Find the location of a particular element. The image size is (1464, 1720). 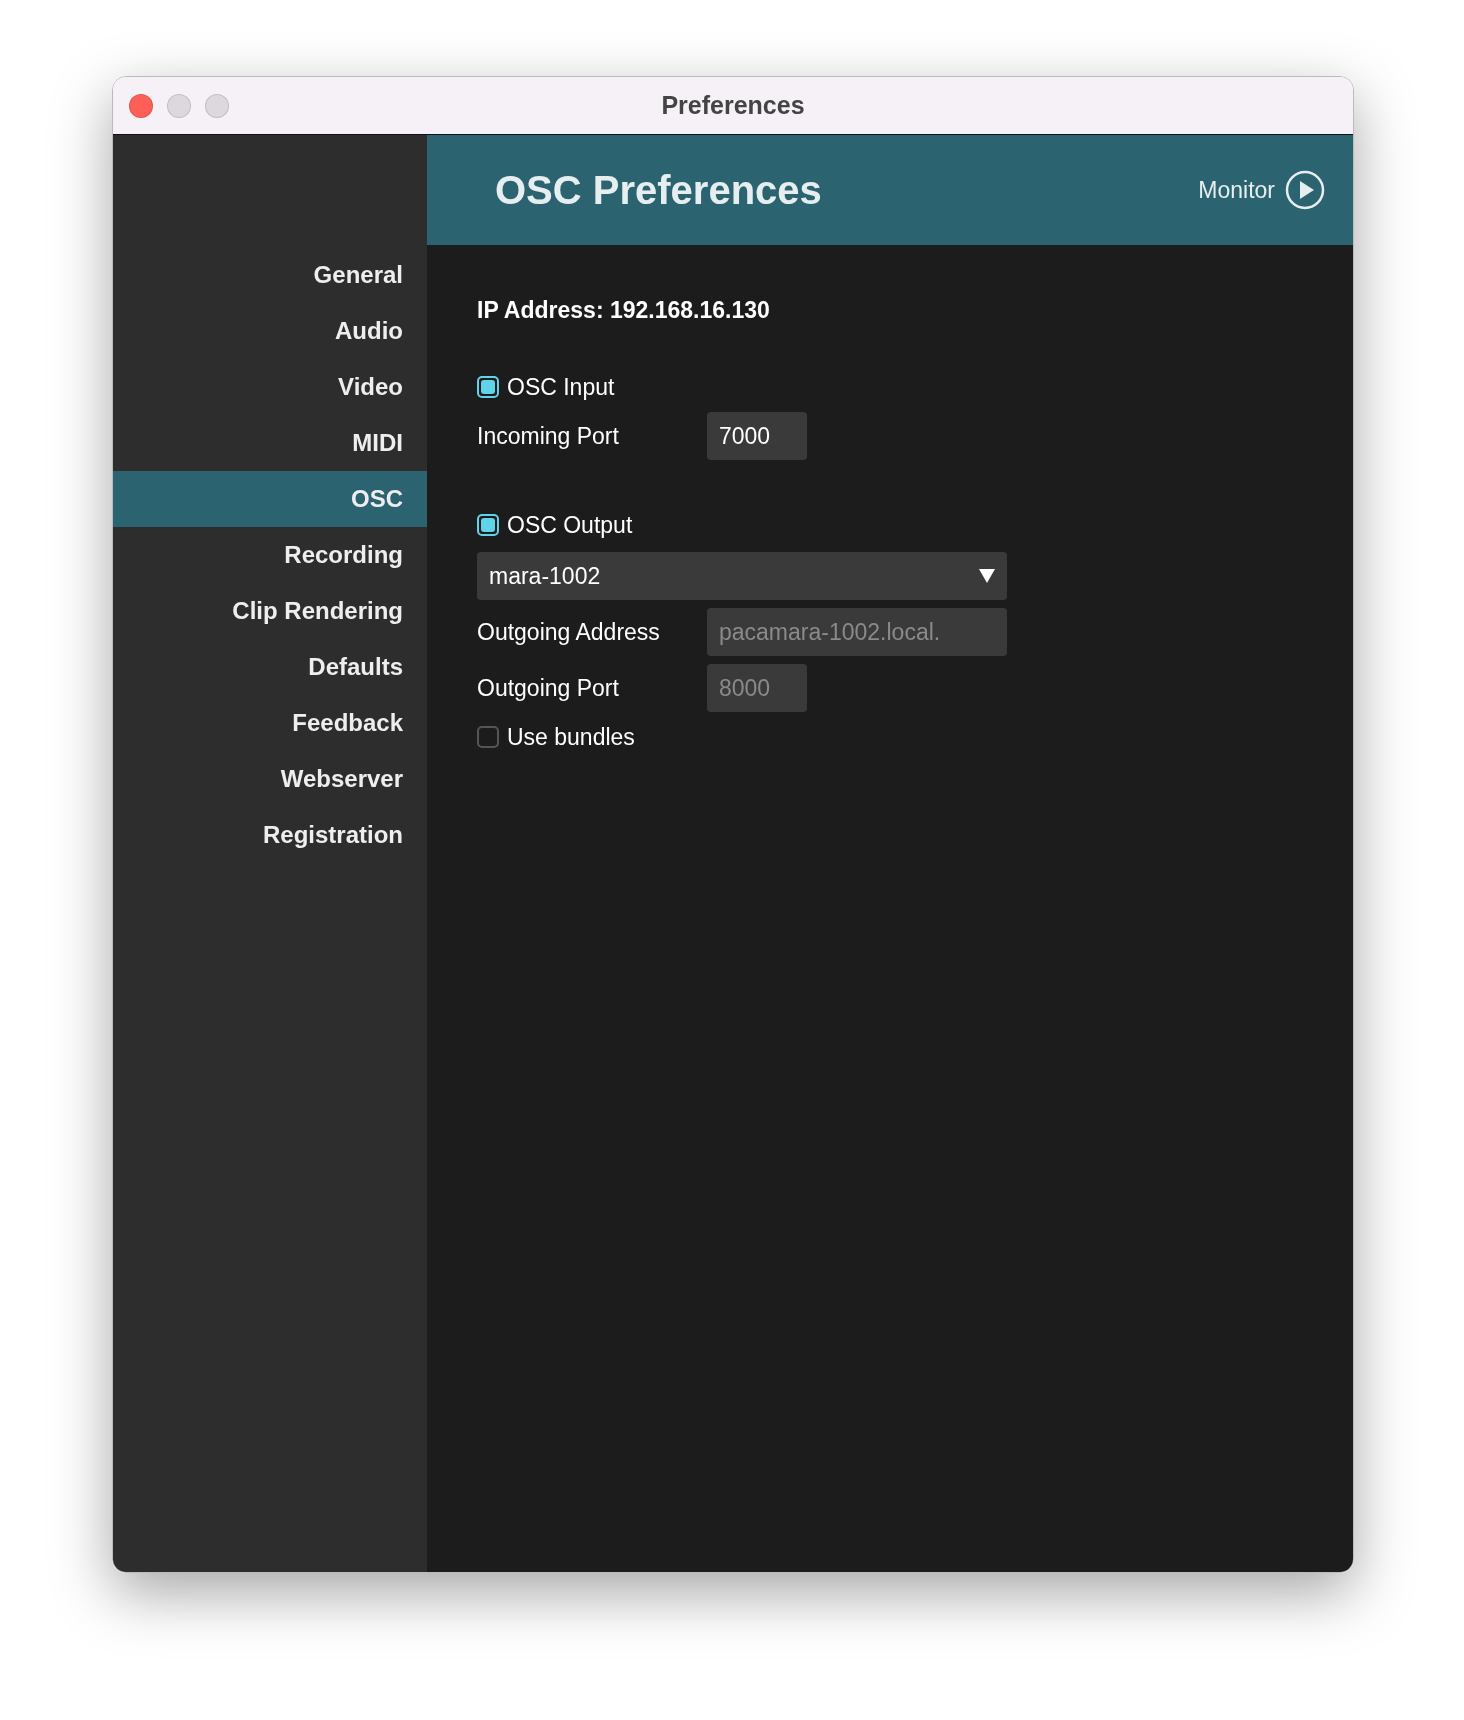

osc-output-checkbox is located at coordinates (488, 525).